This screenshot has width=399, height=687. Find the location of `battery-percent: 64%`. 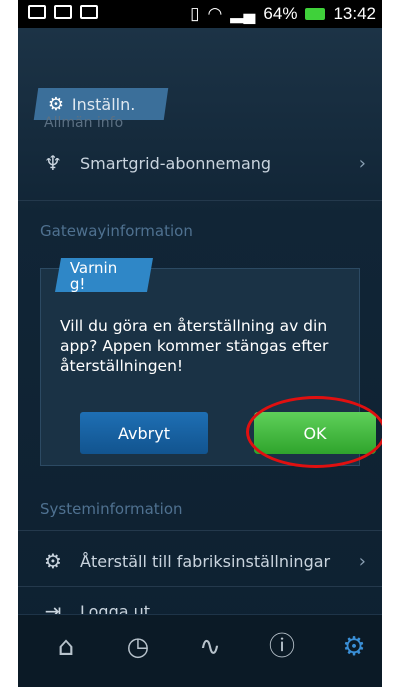

battery-percent: 64% is located at coordinates (280, 13).